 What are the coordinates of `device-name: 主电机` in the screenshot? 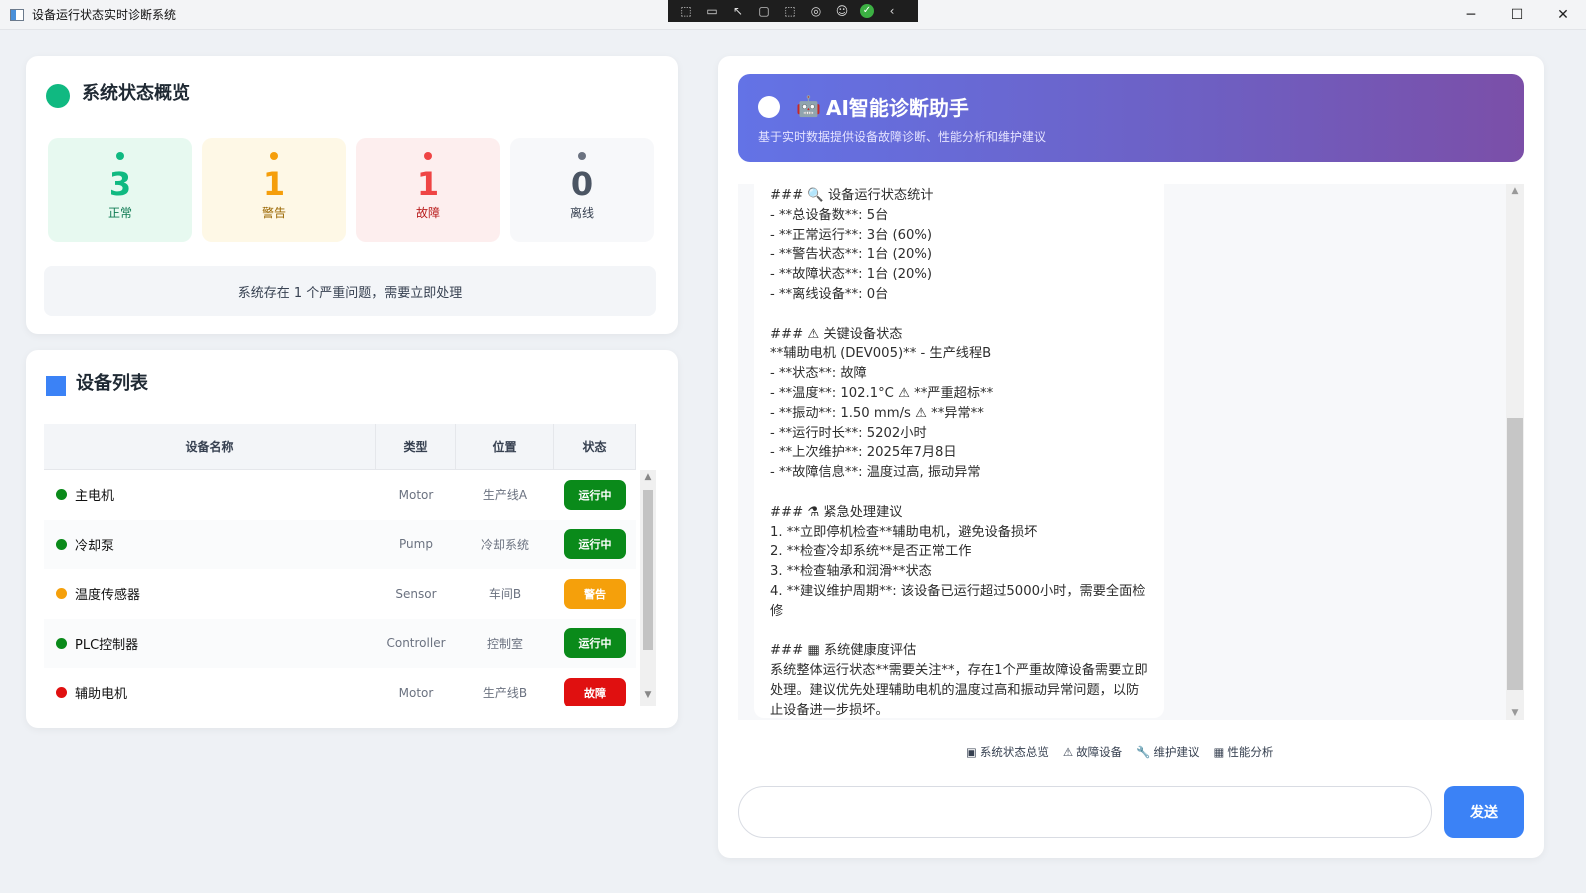 It's located at (95, 497).